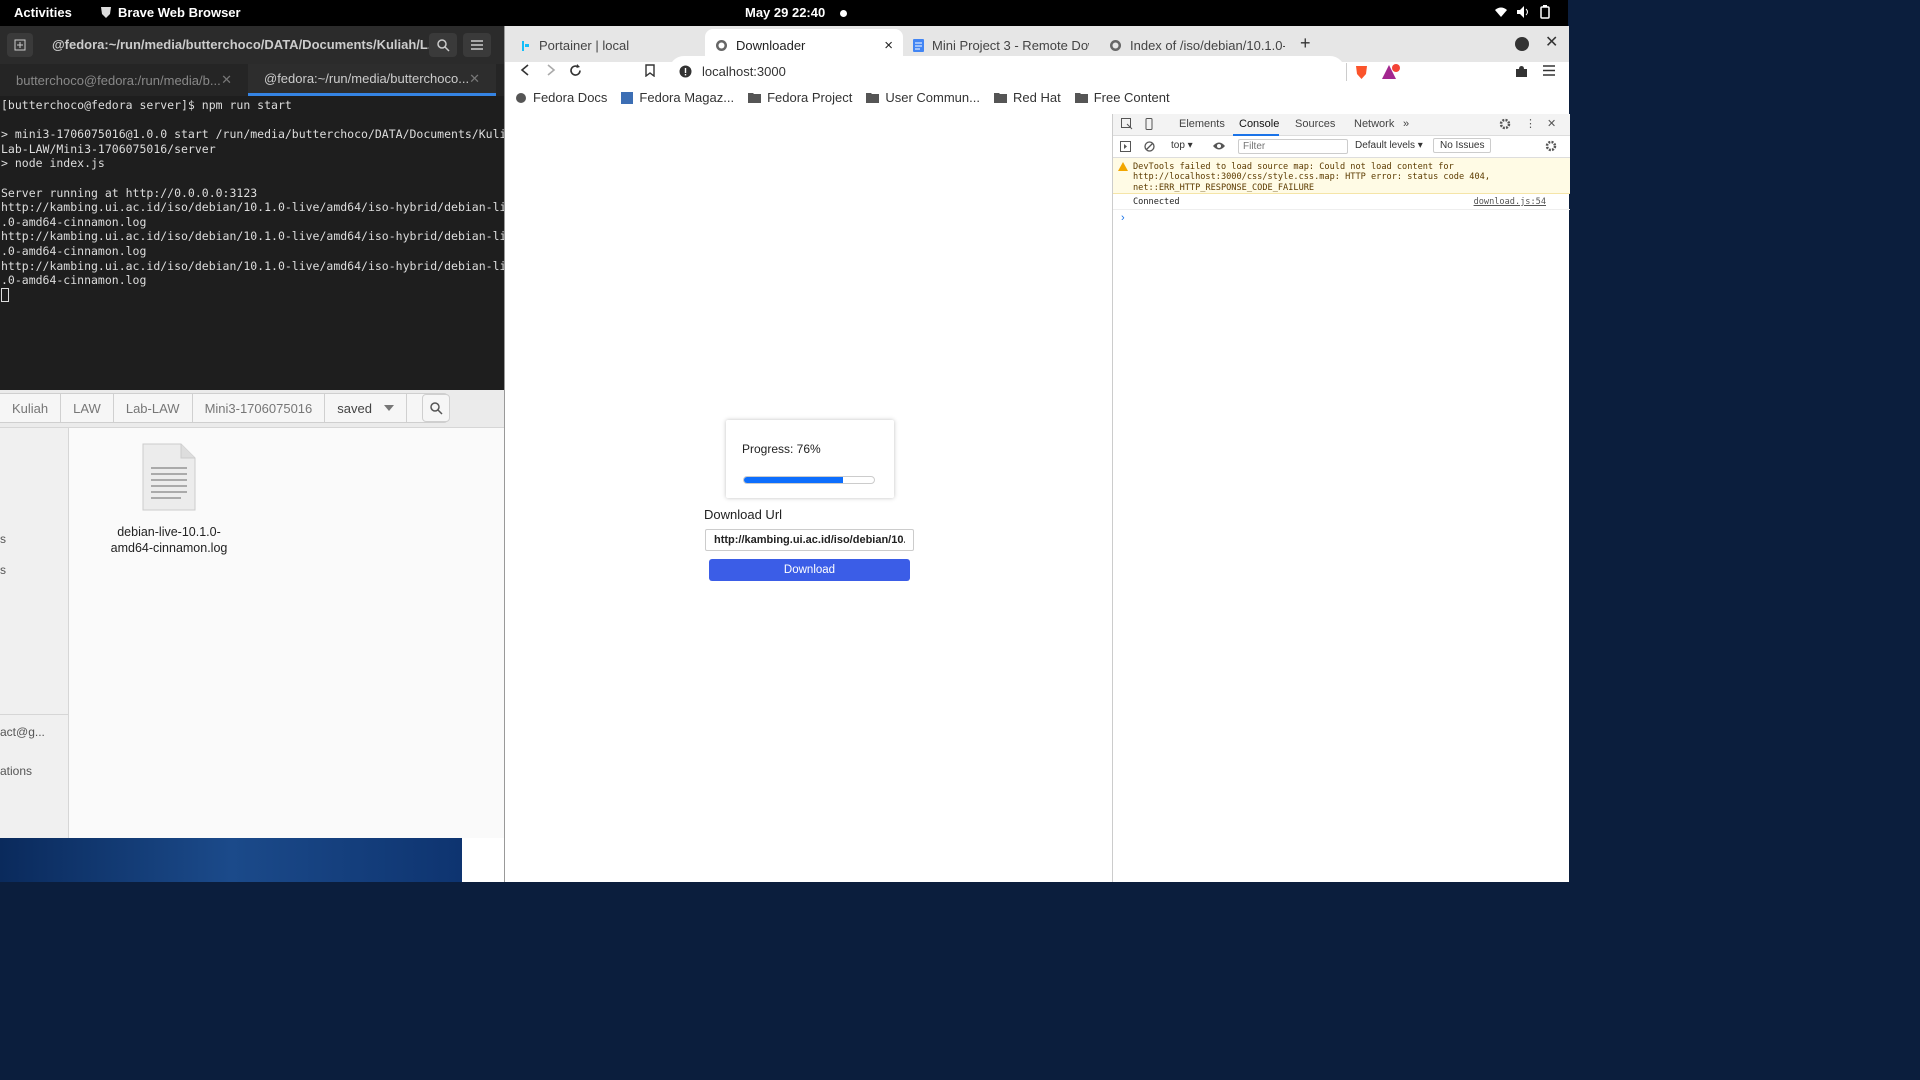 This screenshot has height=1080, width=1920. I want to click on url-divider, so click(1346, 72).